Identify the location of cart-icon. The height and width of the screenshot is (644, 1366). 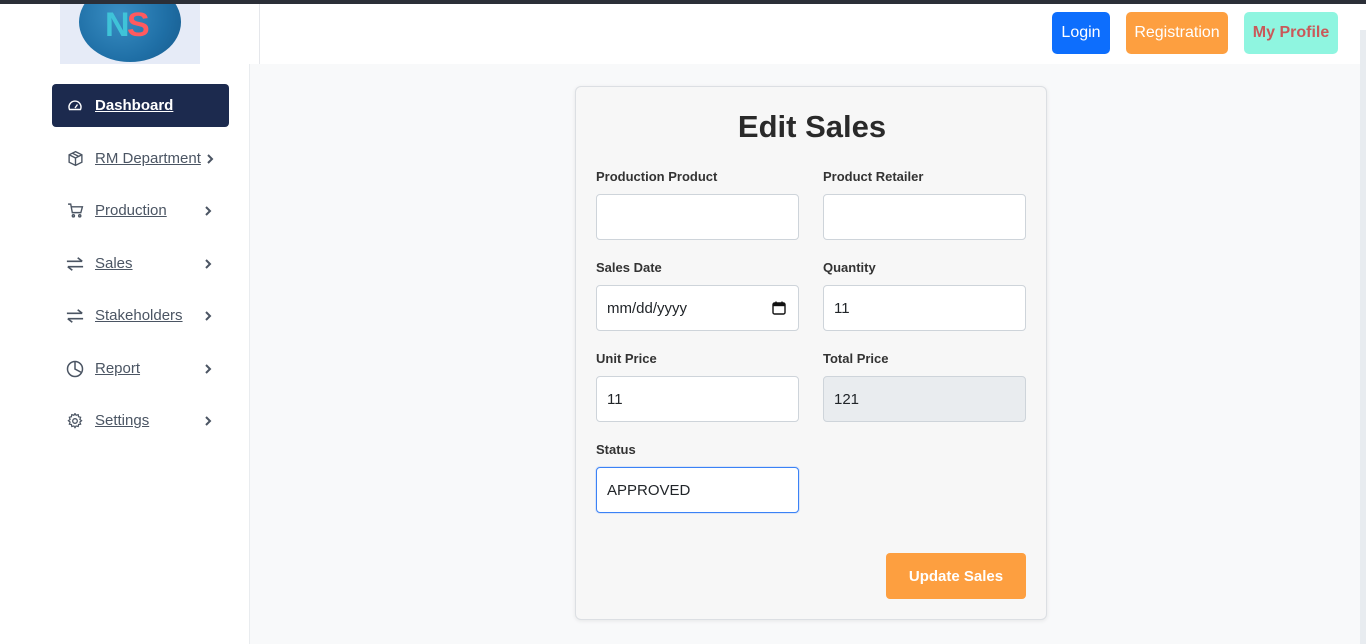
(75, 211).